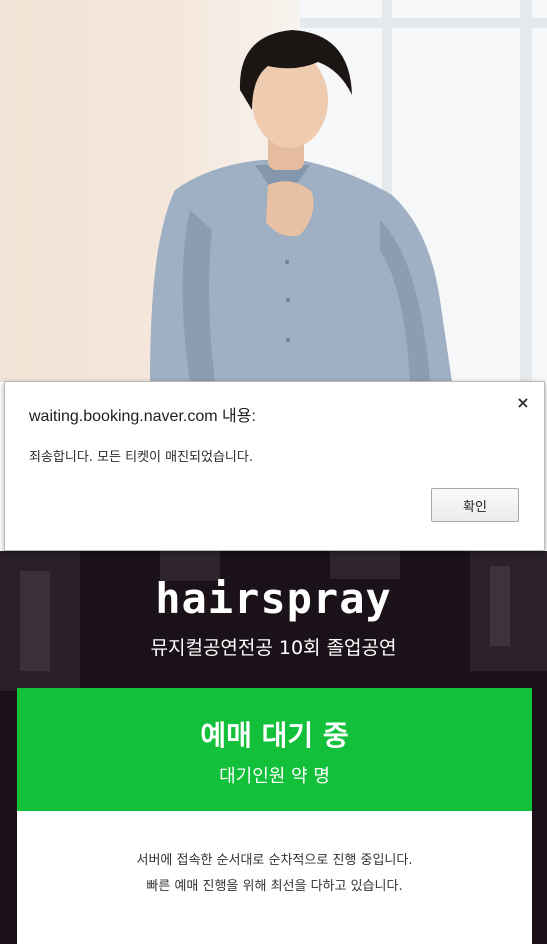 The height and width of the screenshot is (944, 547). I want to click on ok-button: 확인, so click(475, 505).